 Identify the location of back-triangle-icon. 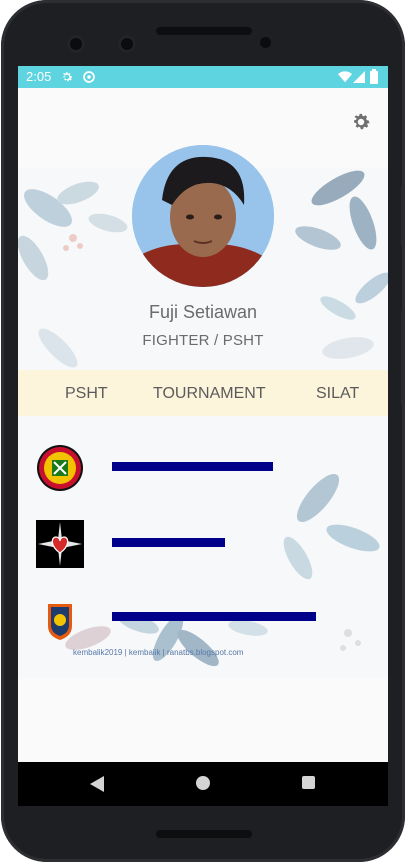
(97, 784).